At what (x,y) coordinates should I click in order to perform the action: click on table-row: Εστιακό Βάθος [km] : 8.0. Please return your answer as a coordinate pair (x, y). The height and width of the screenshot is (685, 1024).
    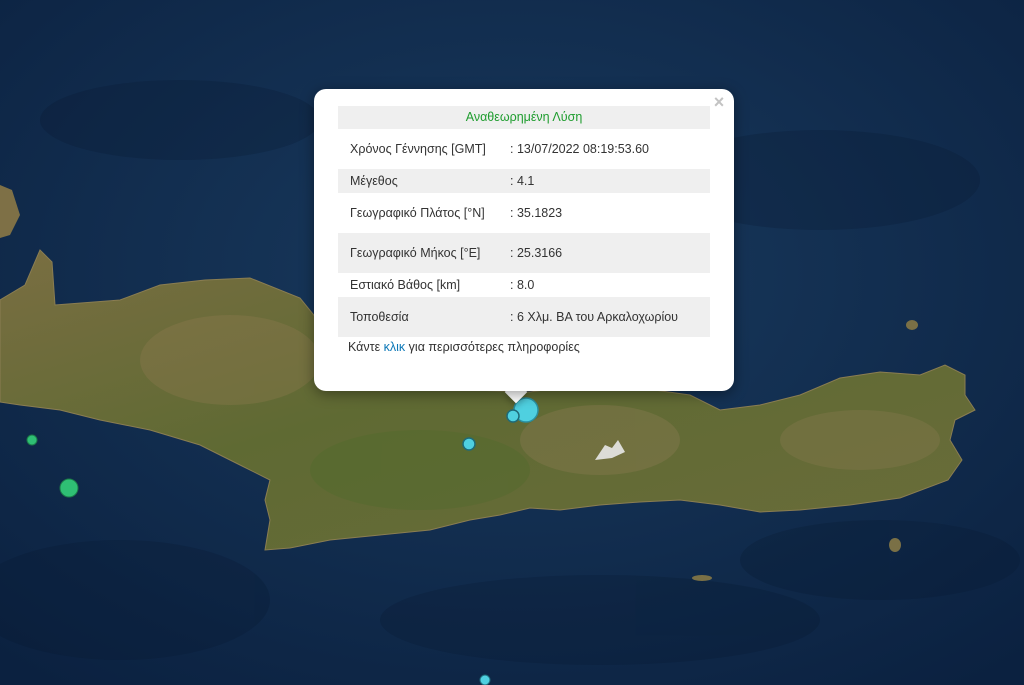
    Looking at the image, I should click on (524, 285).